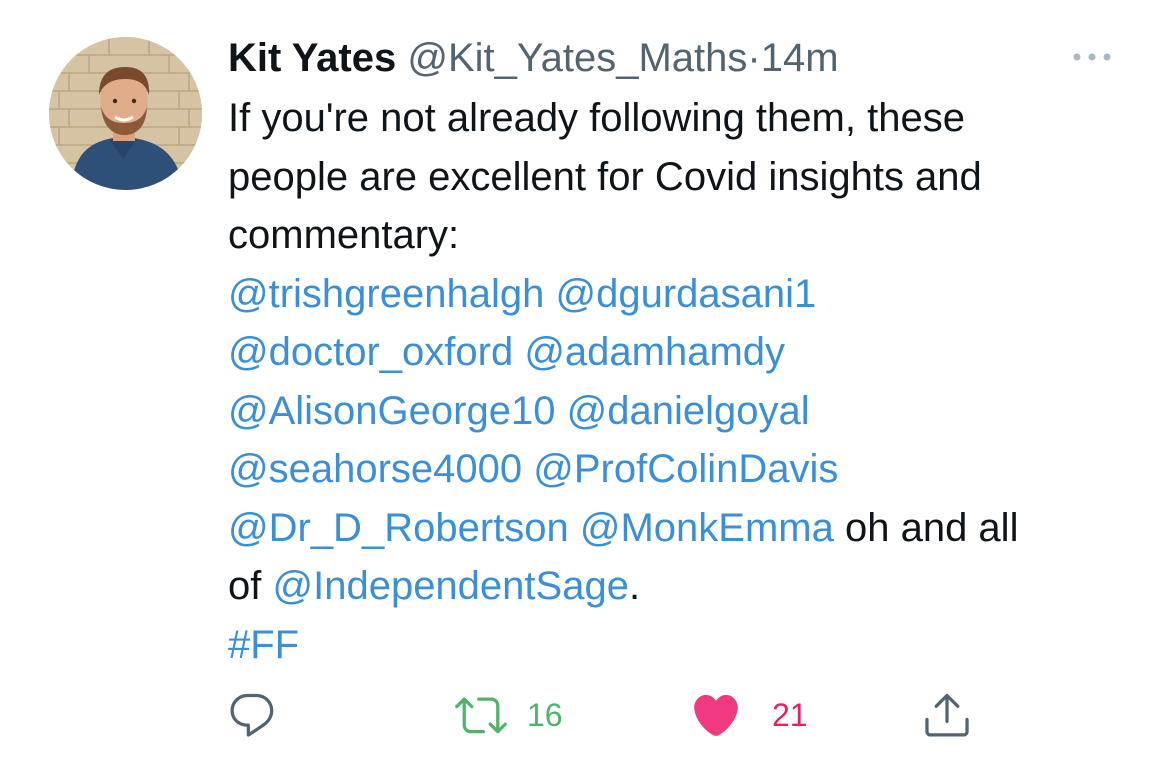 This screenshot has width=1151, height=776. I want to click on tweet-text-line: @Dr_D_Robertson @MonkEmma oh and all, so click(678, 528).